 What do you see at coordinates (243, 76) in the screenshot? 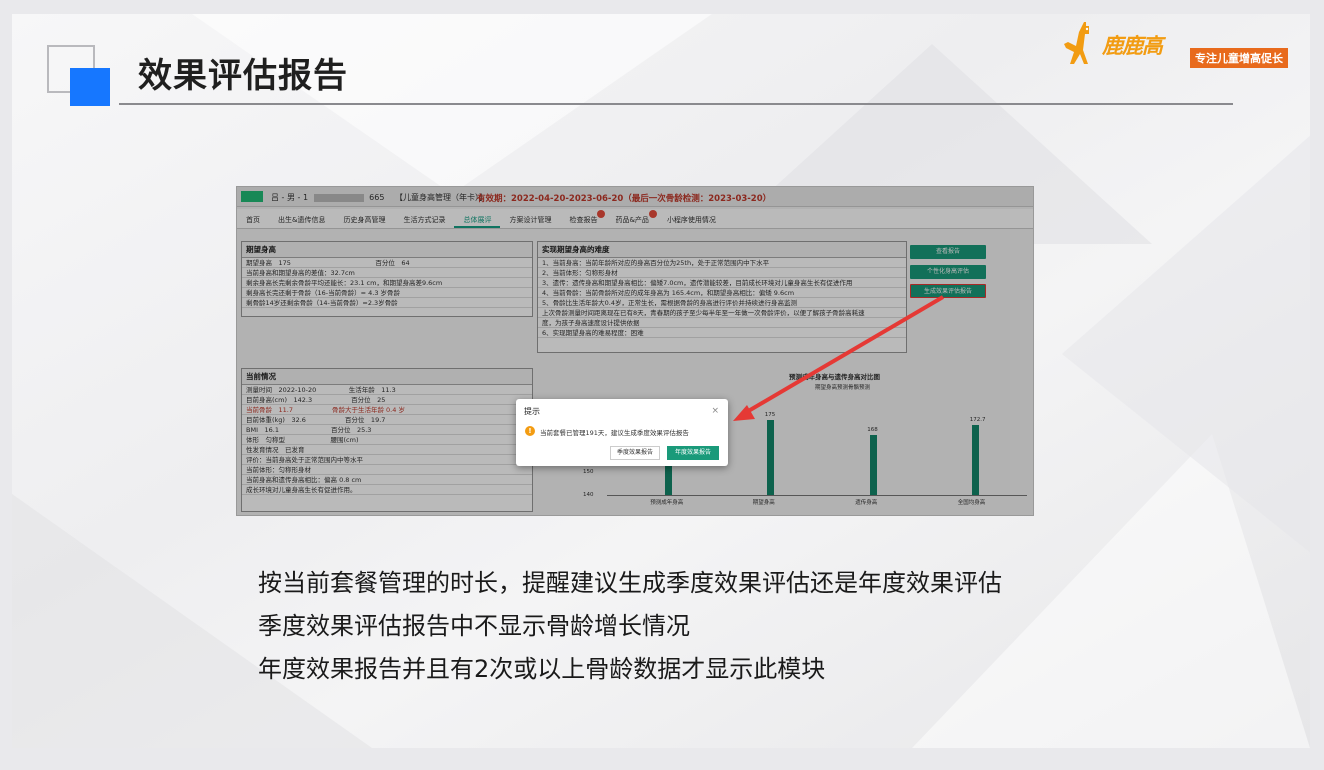
I see `slide-title: 效果评估报告` at bounding box center [243, 76].